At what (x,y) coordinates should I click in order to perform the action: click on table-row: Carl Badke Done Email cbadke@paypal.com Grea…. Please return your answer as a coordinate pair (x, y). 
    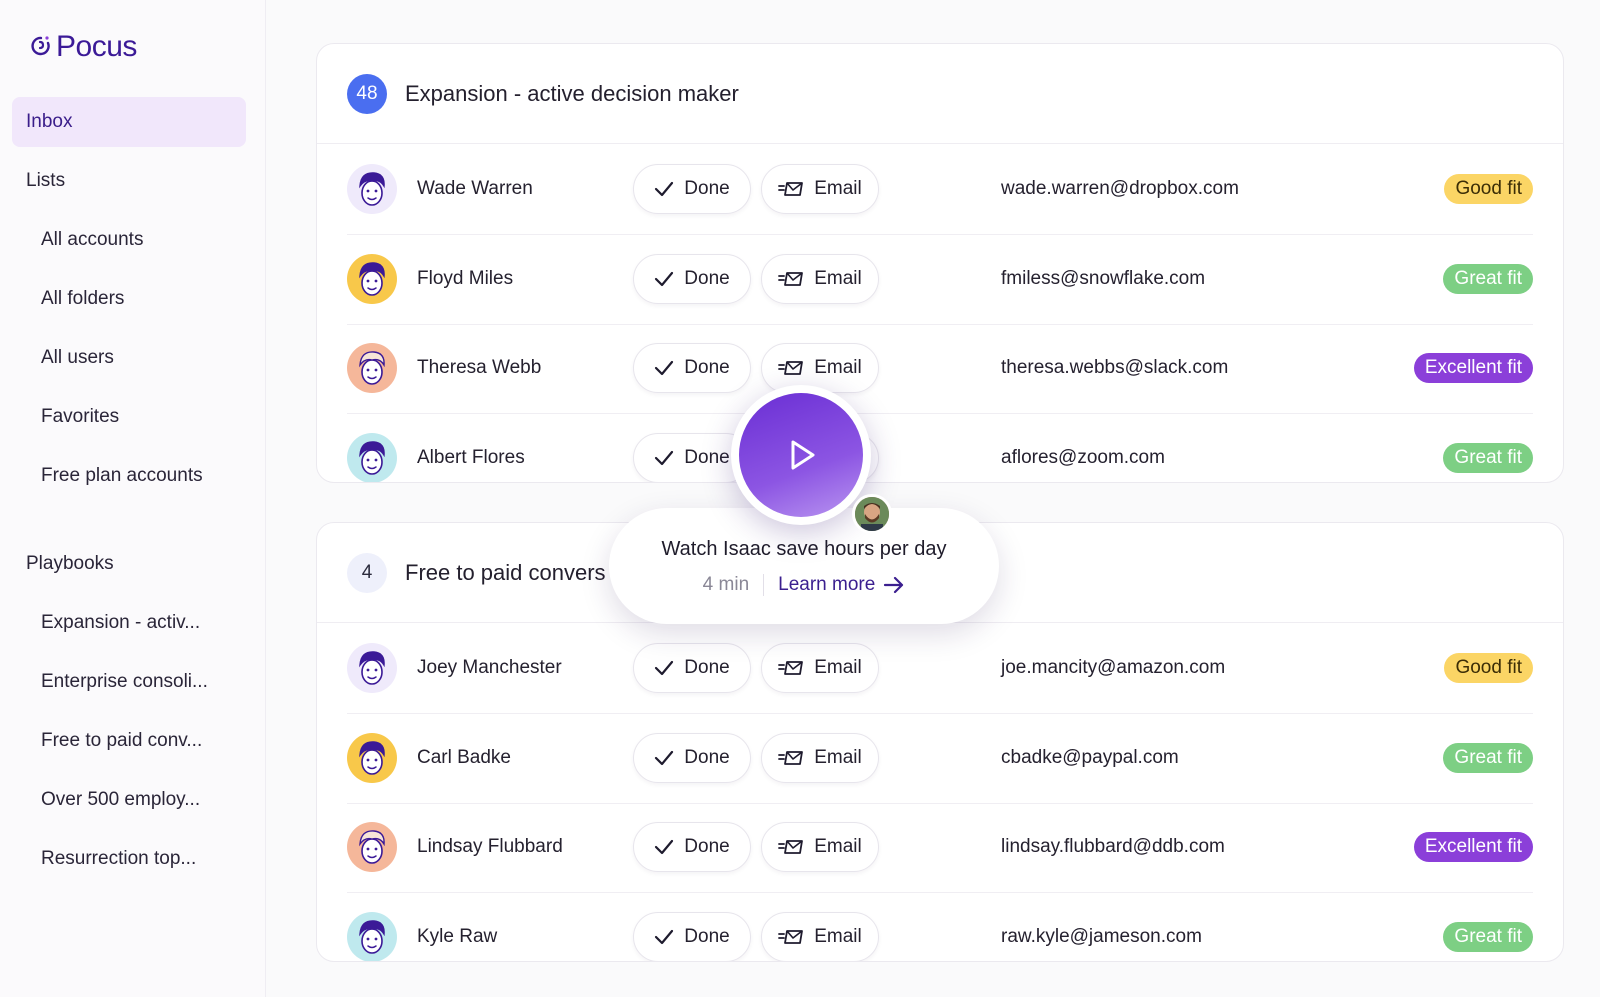
    Looking at the image, I should click on (940, 758).